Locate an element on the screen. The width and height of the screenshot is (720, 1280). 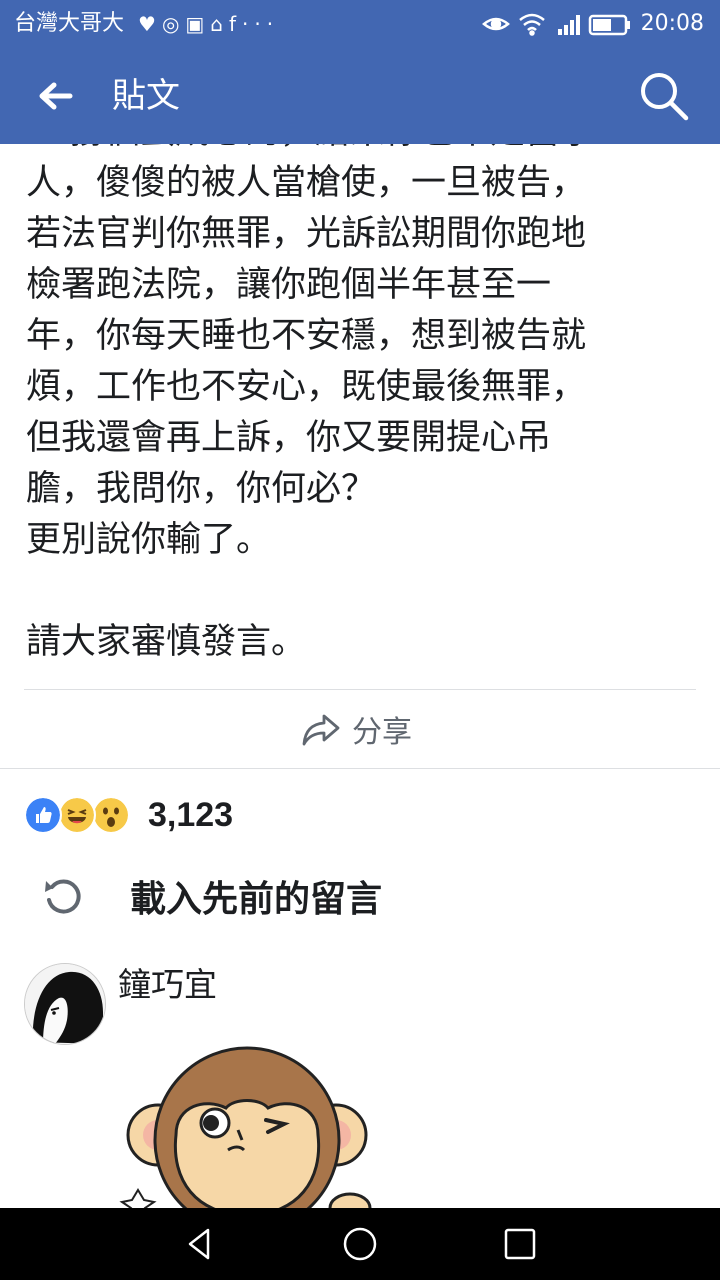
post-line: 年，你每天睡也不安穩，想到被告就 is located at coordinates (306, 336).